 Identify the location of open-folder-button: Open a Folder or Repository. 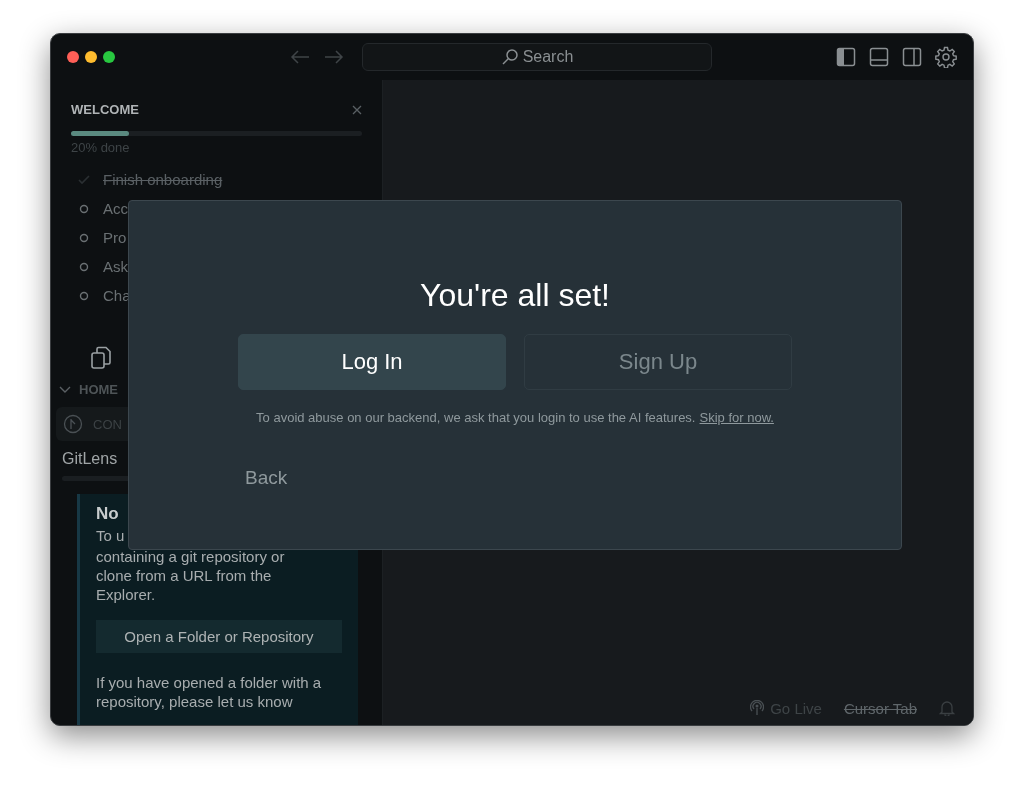
(219, 636).